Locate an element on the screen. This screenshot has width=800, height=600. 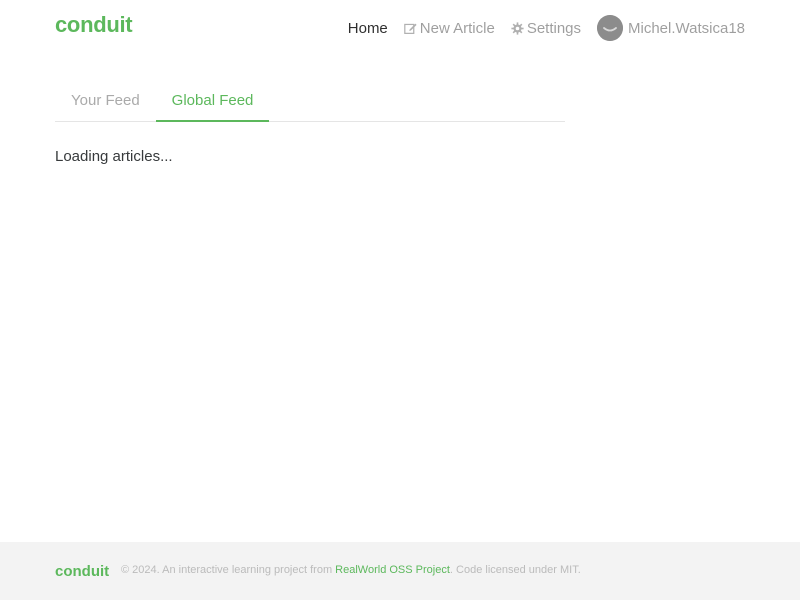
feed-toggle: Your Feed Global Feed is located at coordinates (310, 102).